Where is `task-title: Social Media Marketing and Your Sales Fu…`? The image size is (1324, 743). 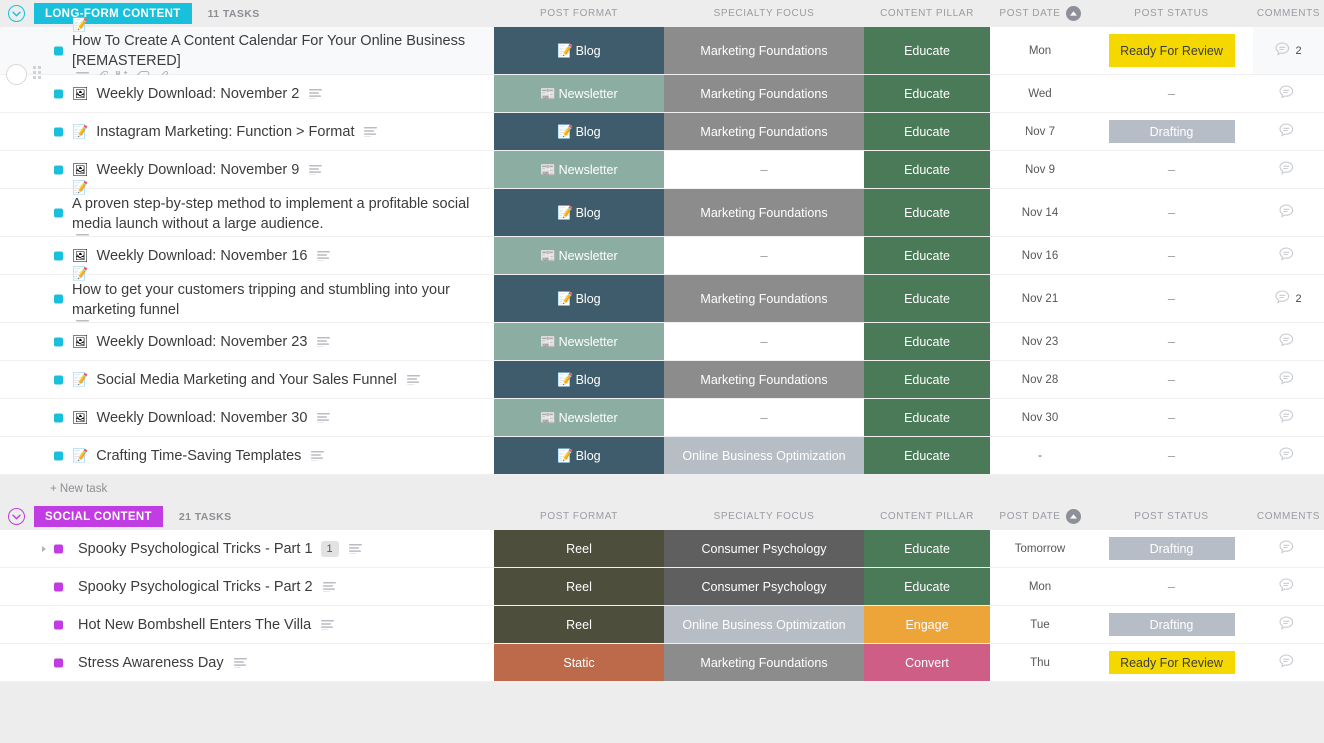 task-title: Social Media Marketing and Your Sales Fu… is located at coordinates (246, 380).